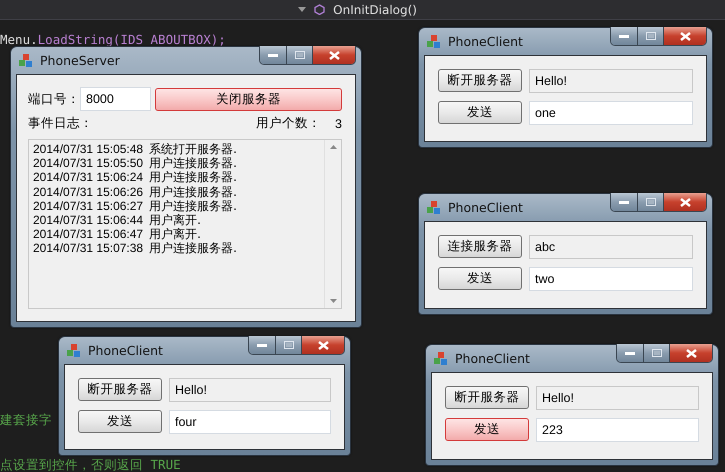 This screenshot has height=472, width=725. Describe the element at coordinates (169, 39) in the screenshot. I see `code-text: (IDS_ABOUTBOX);` at that location.